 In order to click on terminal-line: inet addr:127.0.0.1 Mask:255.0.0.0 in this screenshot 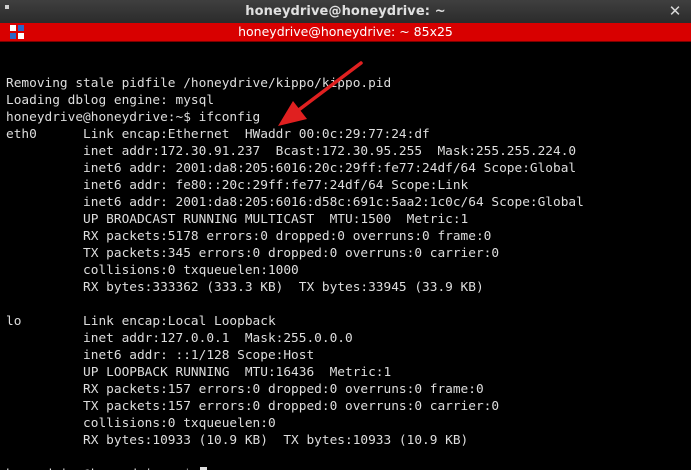, I will do `click(179, 338)`.